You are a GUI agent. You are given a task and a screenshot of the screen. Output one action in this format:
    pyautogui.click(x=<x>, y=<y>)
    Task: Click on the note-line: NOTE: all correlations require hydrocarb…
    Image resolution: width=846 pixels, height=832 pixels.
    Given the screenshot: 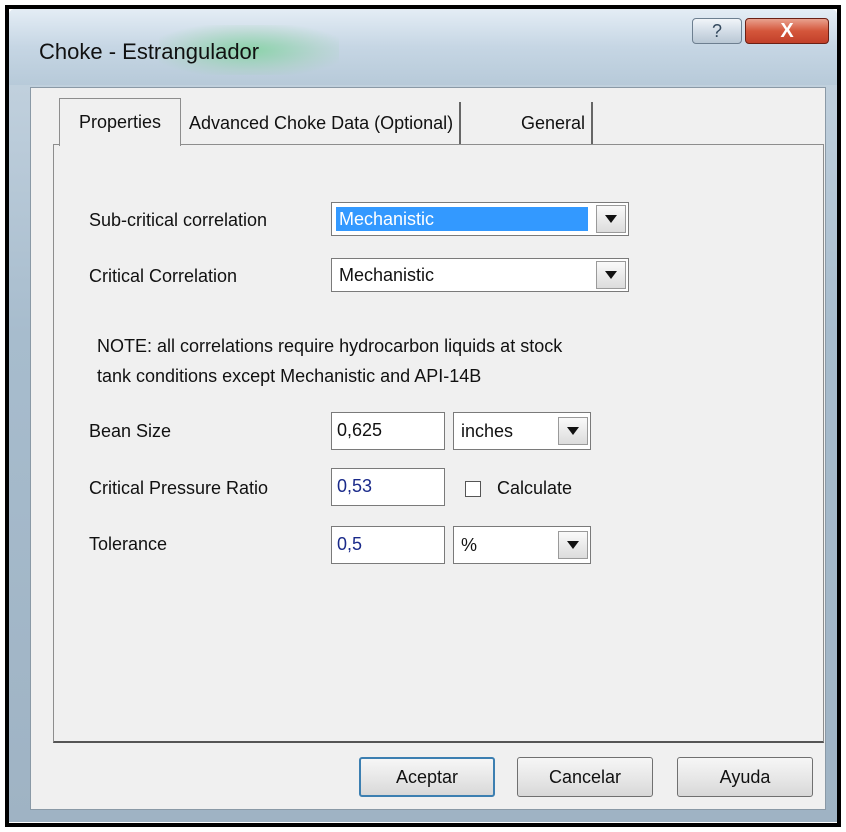 What is the action you would take?
    pyautogui.click(x=330, y=346)
    